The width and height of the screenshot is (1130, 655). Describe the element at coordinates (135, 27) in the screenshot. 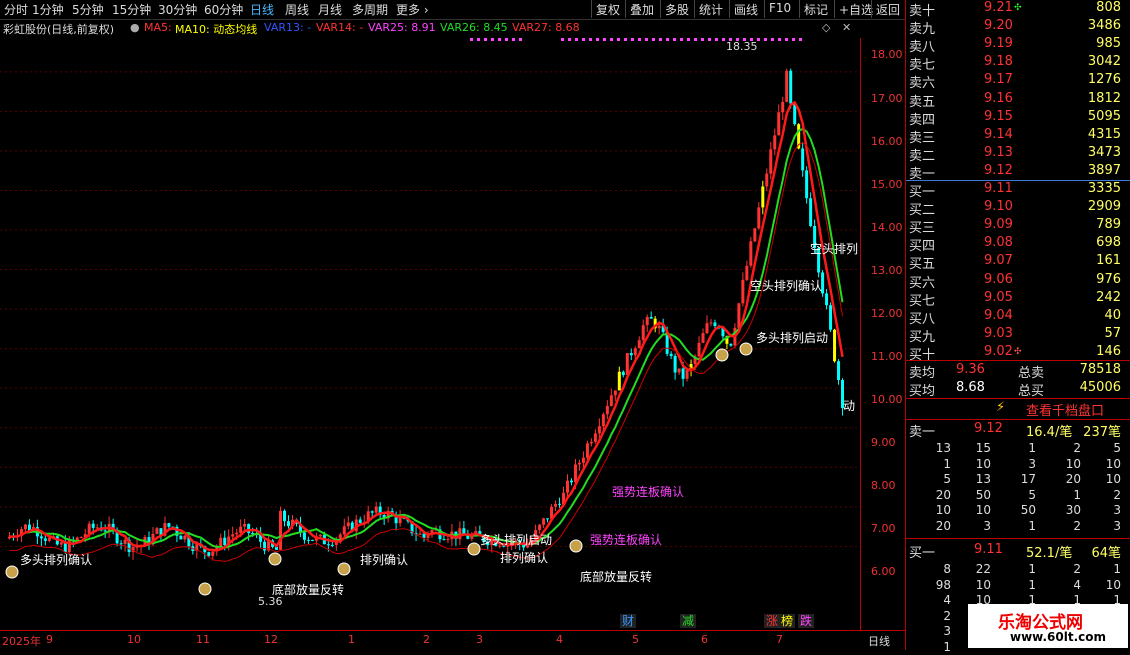

I see `toggle-icon: ●` at that location.